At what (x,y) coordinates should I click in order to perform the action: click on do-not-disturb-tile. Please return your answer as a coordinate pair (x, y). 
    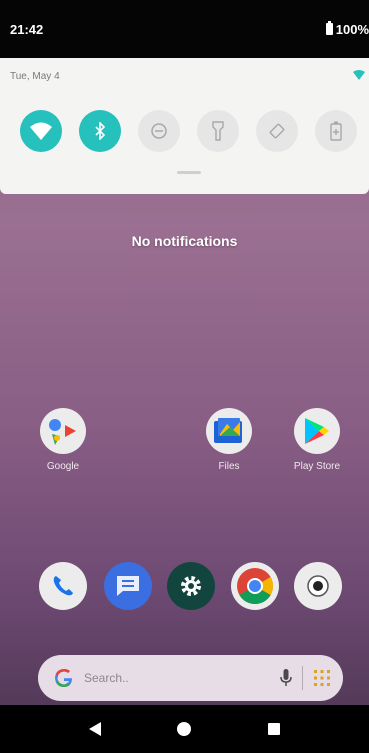
    Looking at the image, I should click on (159, 131).